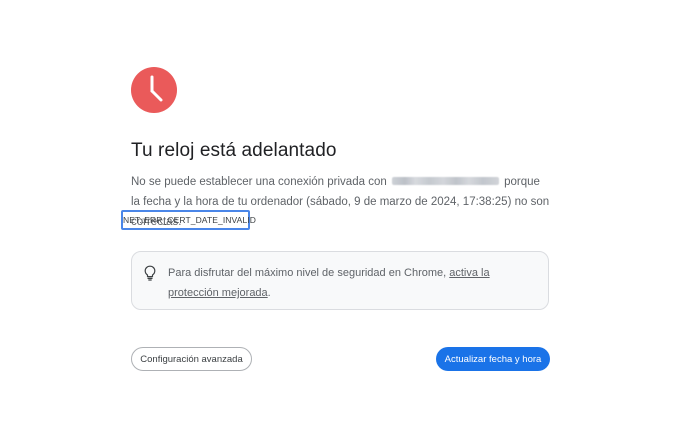 The height and width of the screenshot is (448, 700). Describe the element at coordinates (269, 293) in the screenshot. I see `info-suffix: .` at that location.